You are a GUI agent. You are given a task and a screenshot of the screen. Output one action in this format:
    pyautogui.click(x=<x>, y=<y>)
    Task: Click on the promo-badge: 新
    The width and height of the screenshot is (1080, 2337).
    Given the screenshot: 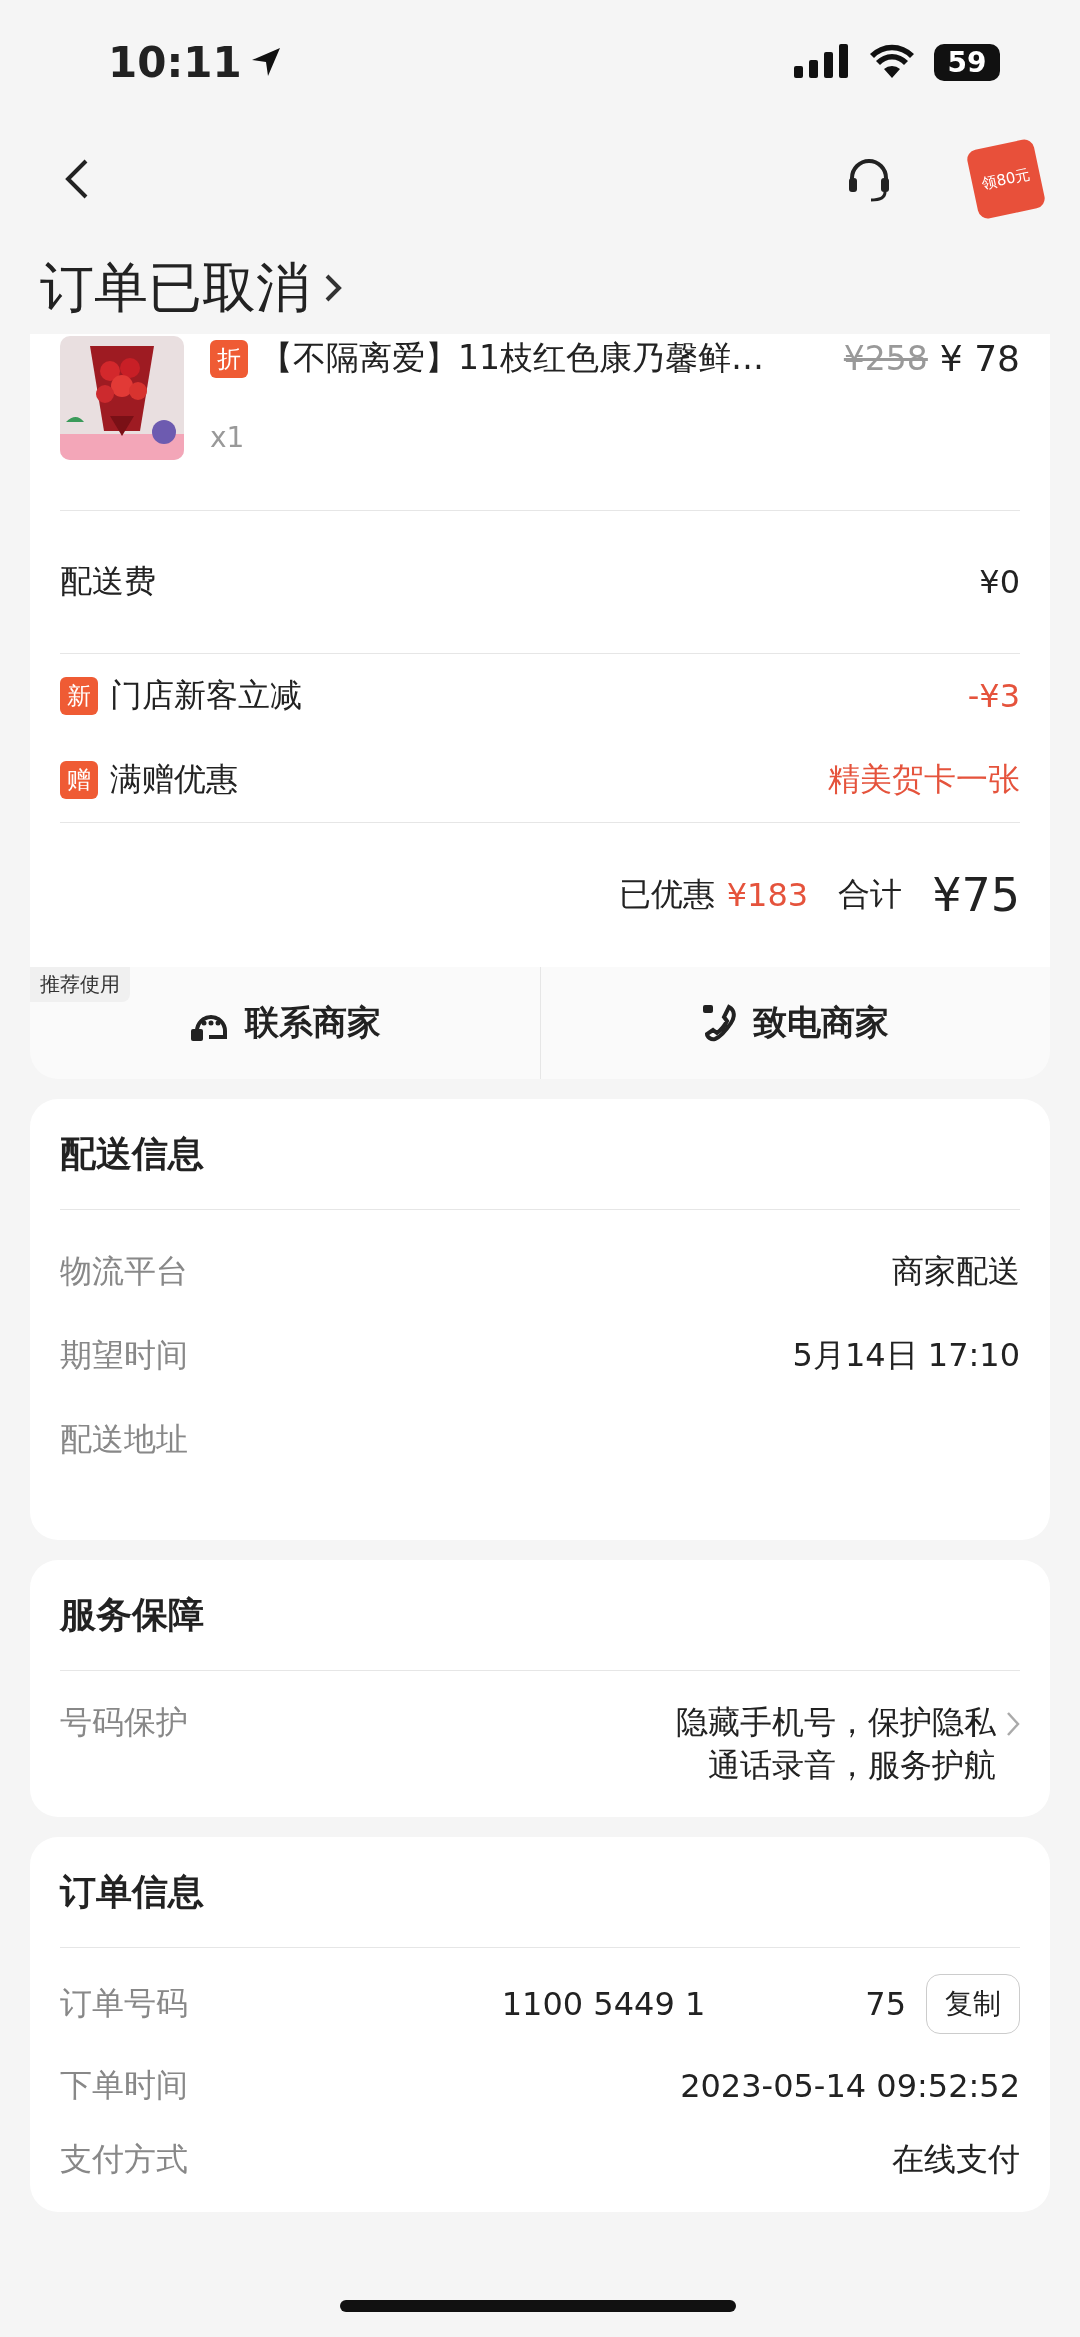 What is the action you would take?
    pyautogui.click(x=79, y=696)
    